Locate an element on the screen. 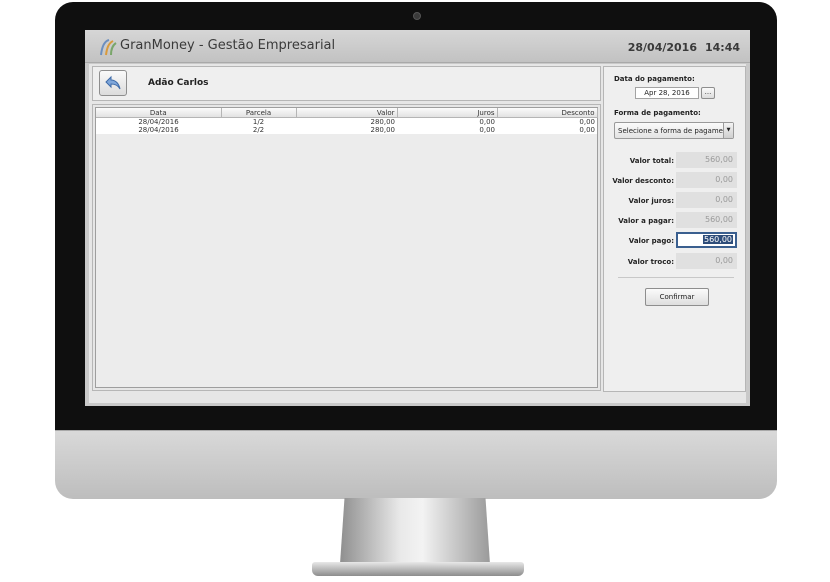 This screenshot has width=830, height=582. cell-parcela: 1/2 is located at coordinates (258, 121).